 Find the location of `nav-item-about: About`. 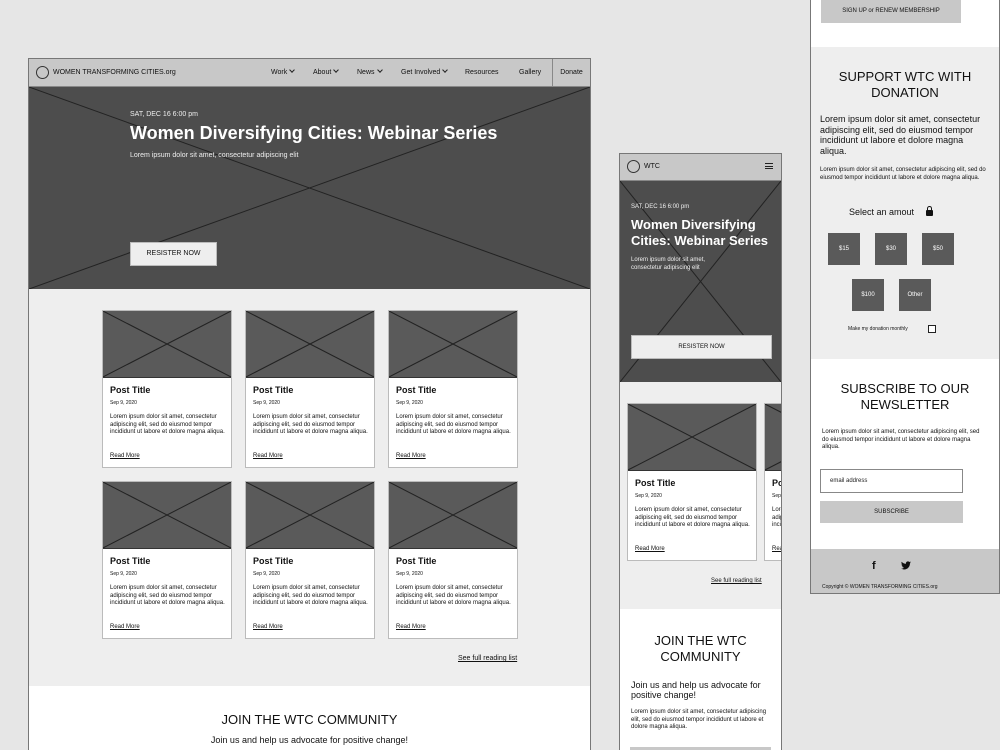

nav-item-about: About is located at coordinates (326, 71).